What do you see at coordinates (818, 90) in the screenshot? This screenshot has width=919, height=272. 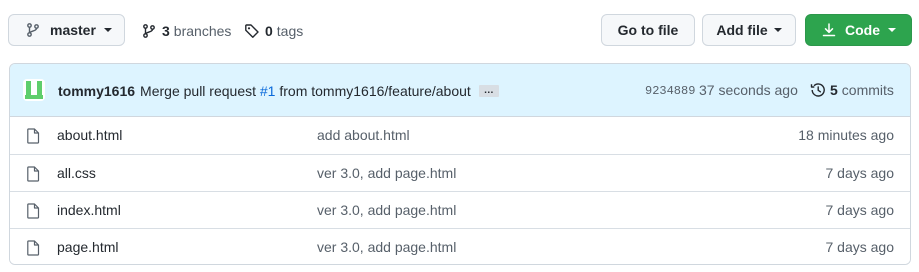 I see `history-icon` at bounding box center [818, 90].